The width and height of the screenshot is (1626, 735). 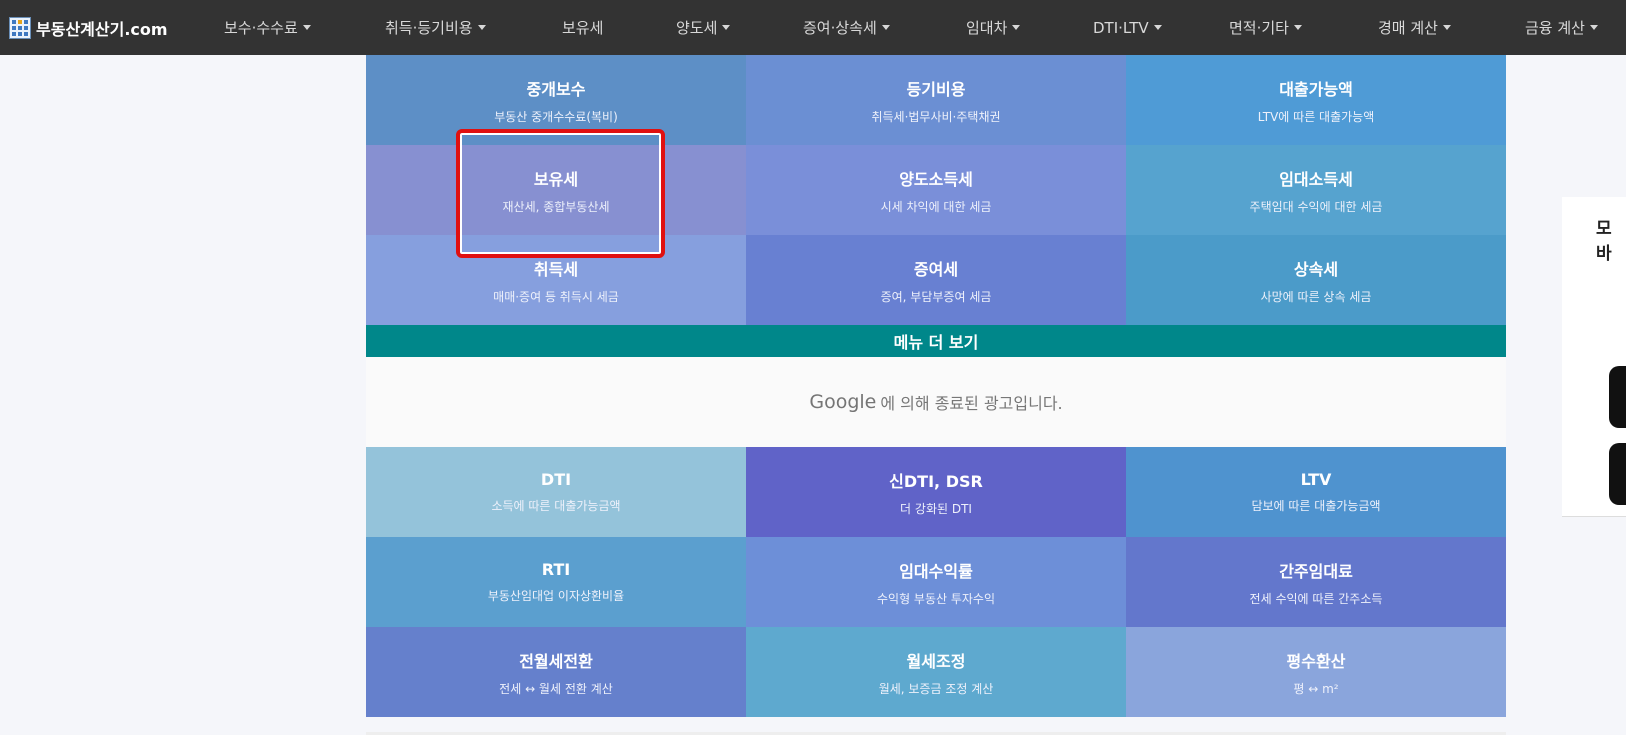 I want to click on nav-item-dti-ltv: DTI·LTV, so click(x=1127, y=27).